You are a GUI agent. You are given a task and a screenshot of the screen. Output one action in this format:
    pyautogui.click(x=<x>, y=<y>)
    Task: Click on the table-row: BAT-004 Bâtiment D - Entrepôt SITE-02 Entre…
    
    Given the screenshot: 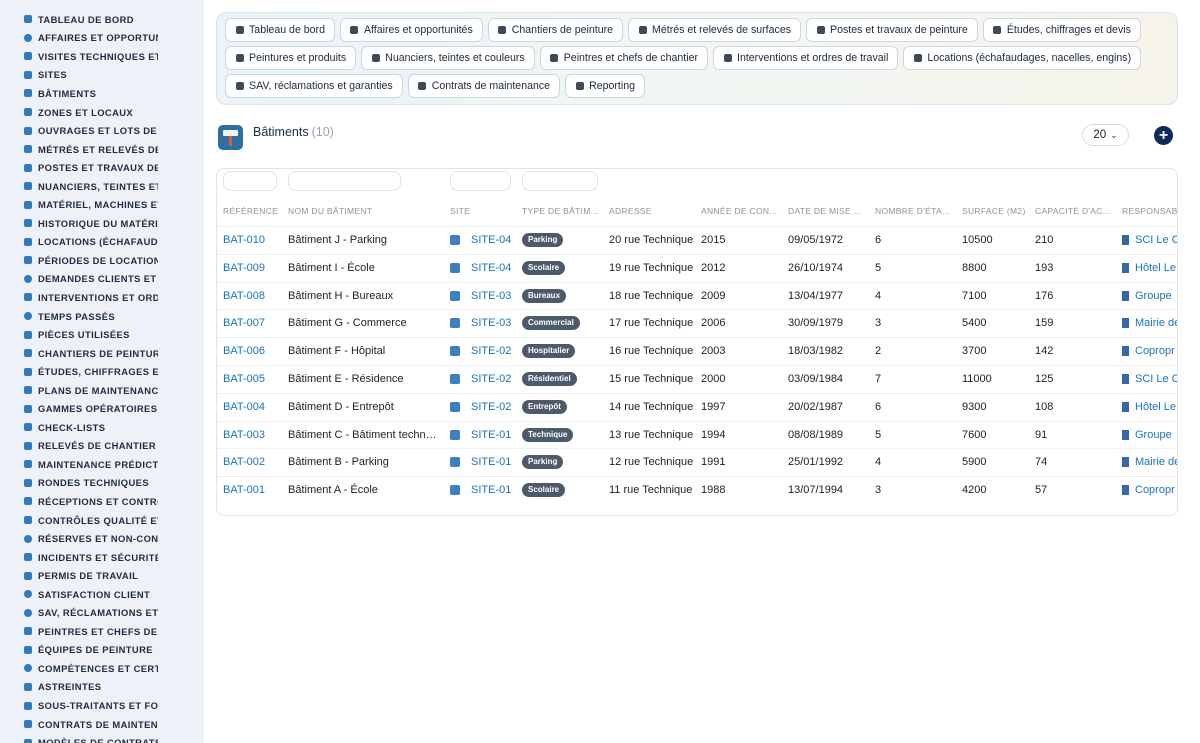 What is the action you would take?
    pyautogui.click(x=697, y=407)
    